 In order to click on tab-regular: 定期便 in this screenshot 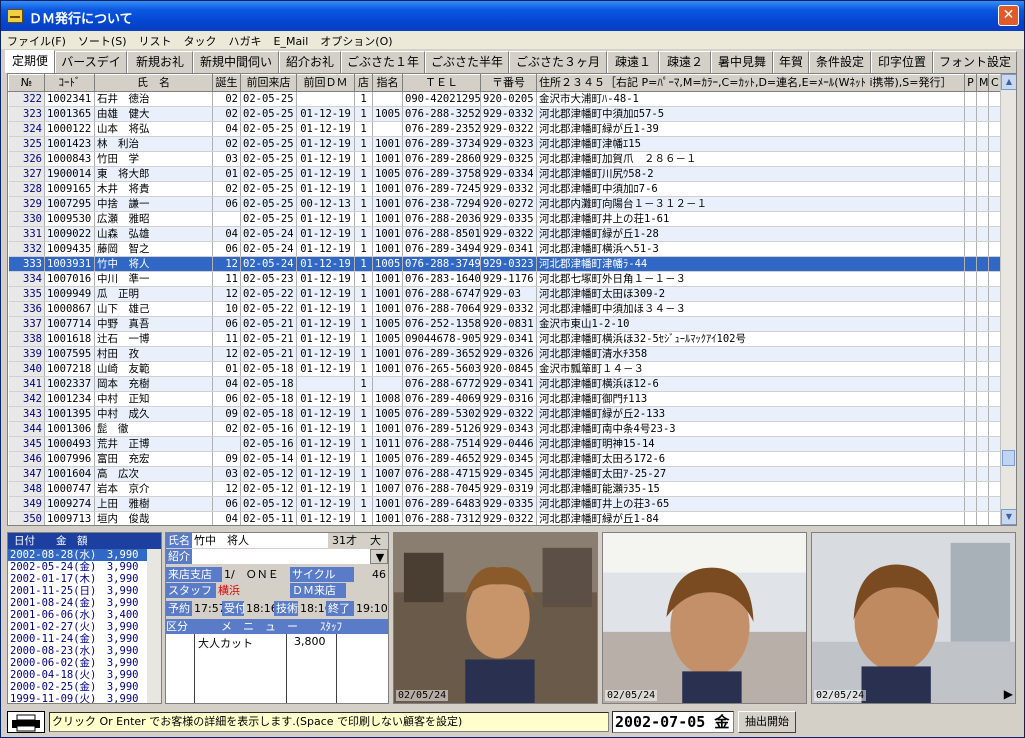, I will do `click(30, 61)`.